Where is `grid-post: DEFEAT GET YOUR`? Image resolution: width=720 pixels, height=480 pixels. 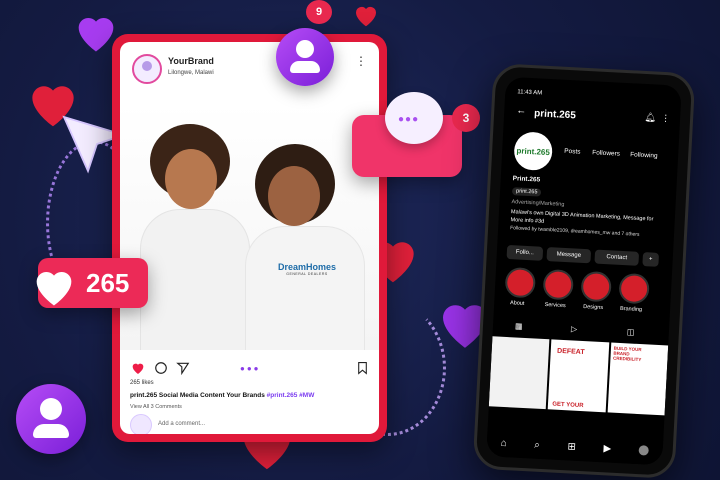
grid-post: DEFEAT GET YOUR is located at coordinates (578, 376).